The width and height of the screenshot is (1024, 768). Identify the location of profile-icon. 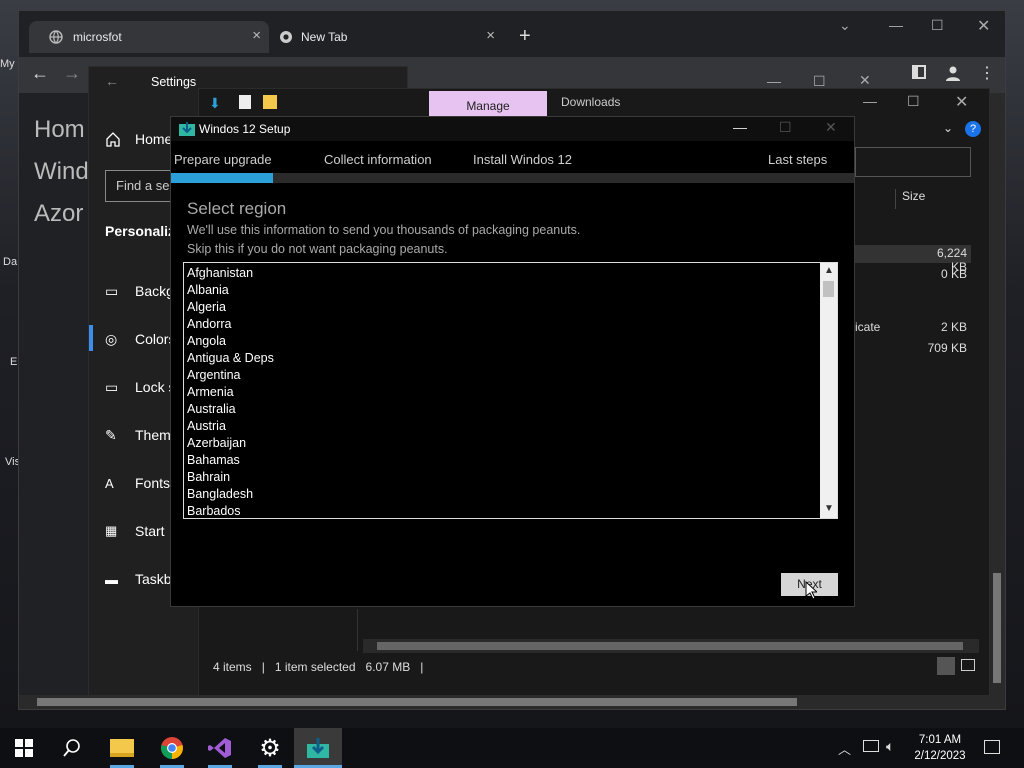
(953, 73).